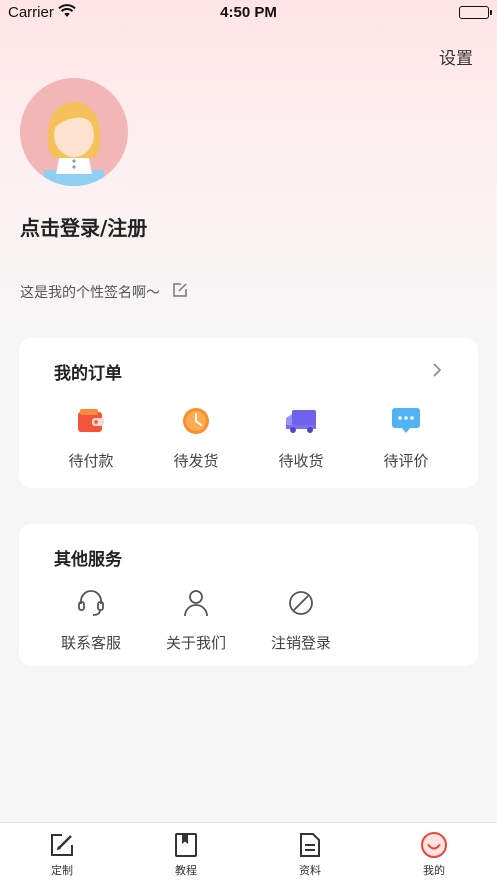 The height and width of the screenshot is (883, 497). What do you see at coordinates (456, 56) in the screenshot?
I see `settings-button: 设置` at bounding box center [456, 56].